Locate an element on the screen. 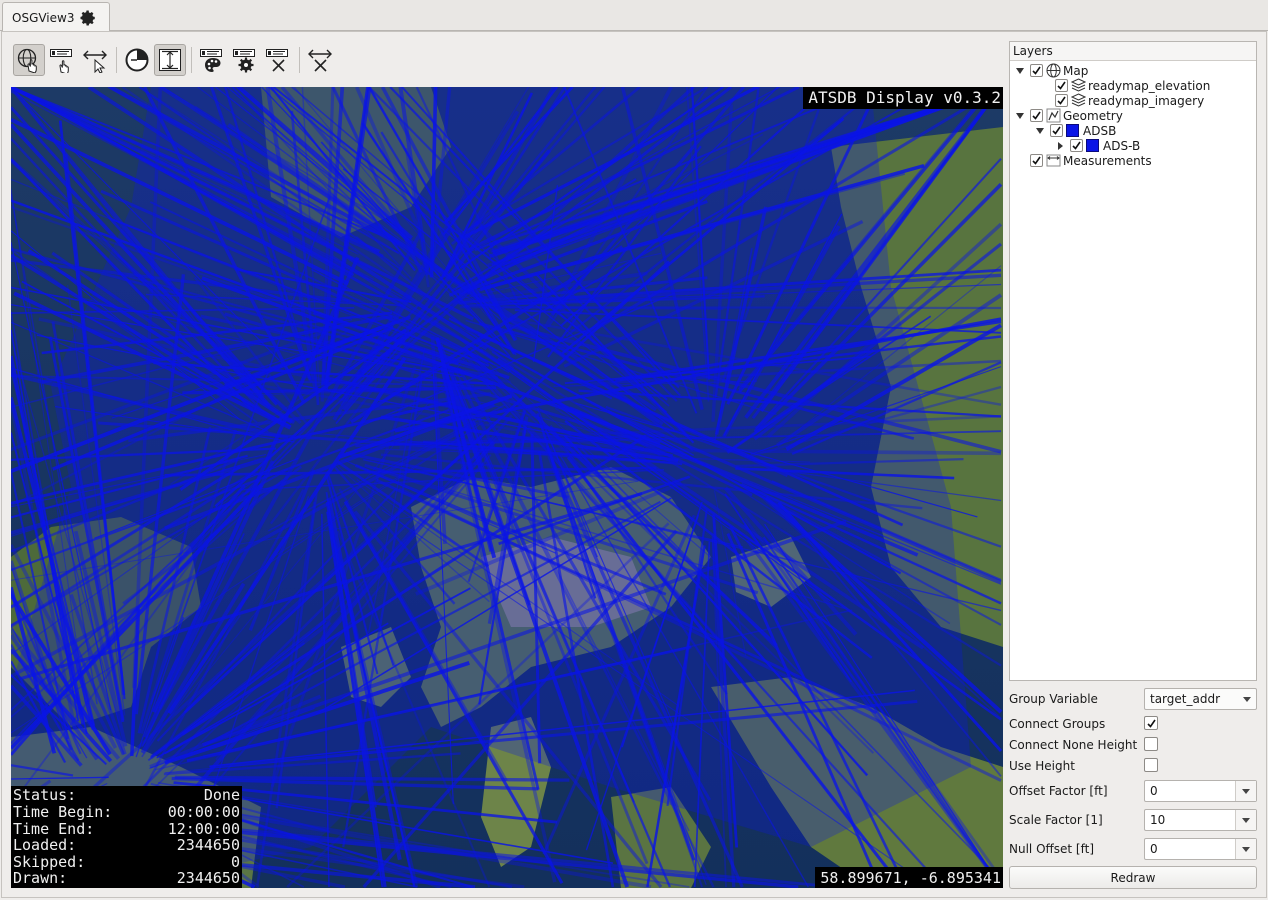 This screenshot has width=1268, height=900. tree-item-readymap-imagery: readymap_imagery is located at coordinates (1129, 100).